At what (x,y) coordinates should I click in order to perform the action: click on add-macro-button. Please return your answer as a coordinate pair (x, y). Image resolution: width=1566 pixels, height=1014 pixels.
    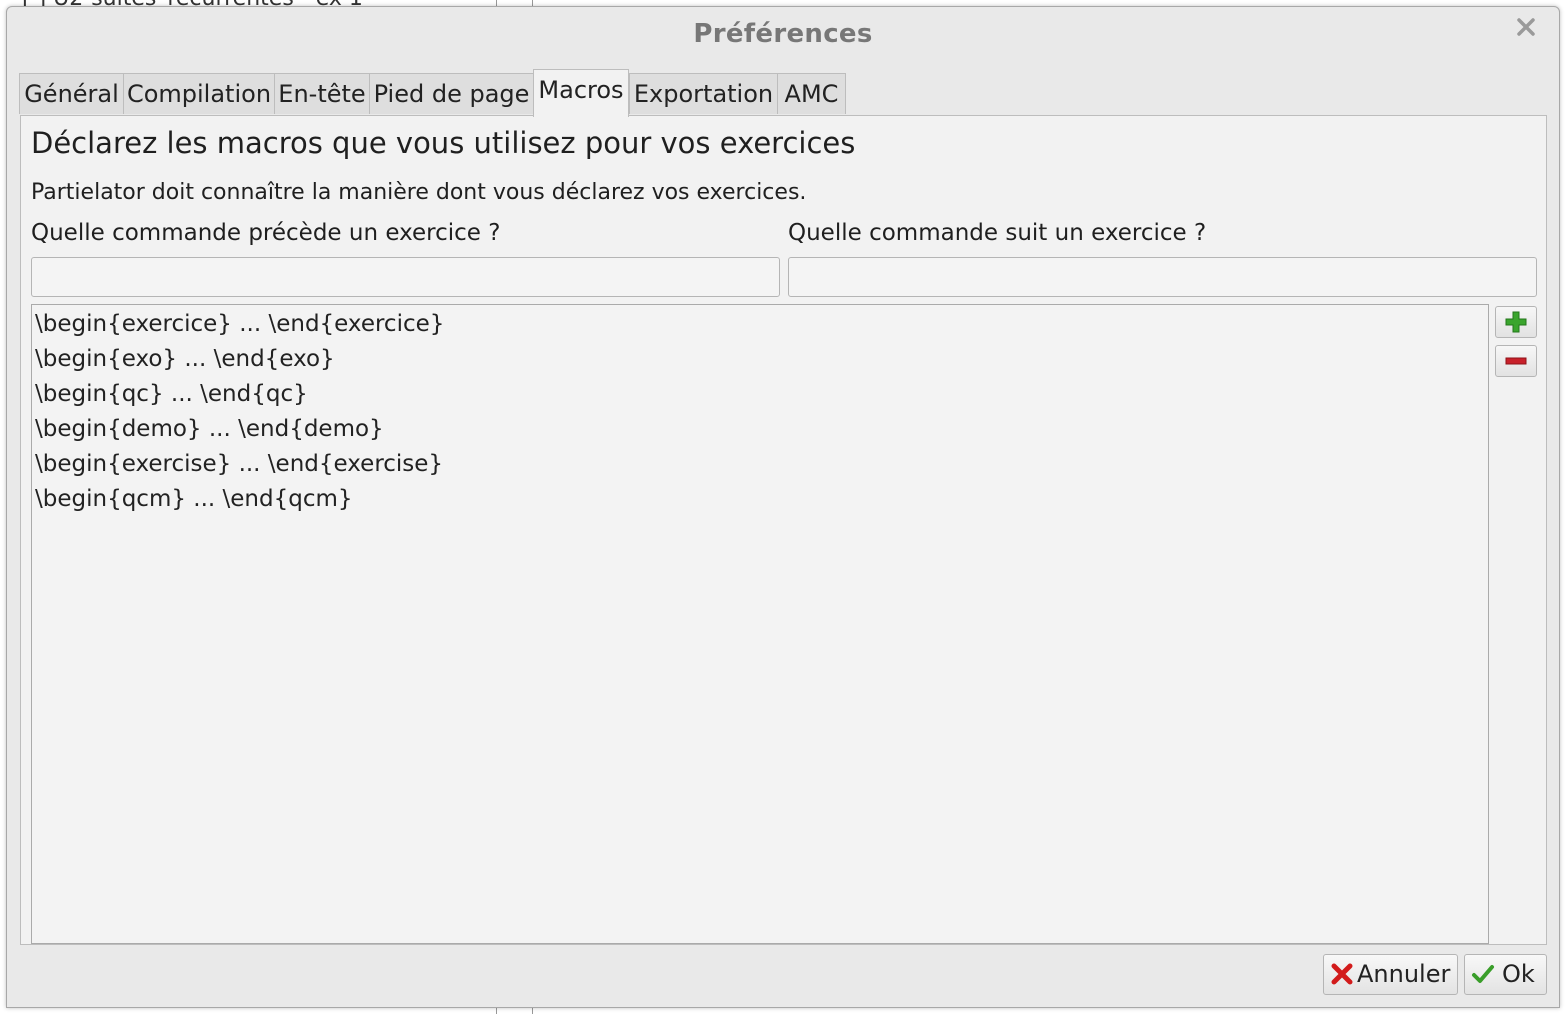
    Looking at the image, I should click on (1516, 322).